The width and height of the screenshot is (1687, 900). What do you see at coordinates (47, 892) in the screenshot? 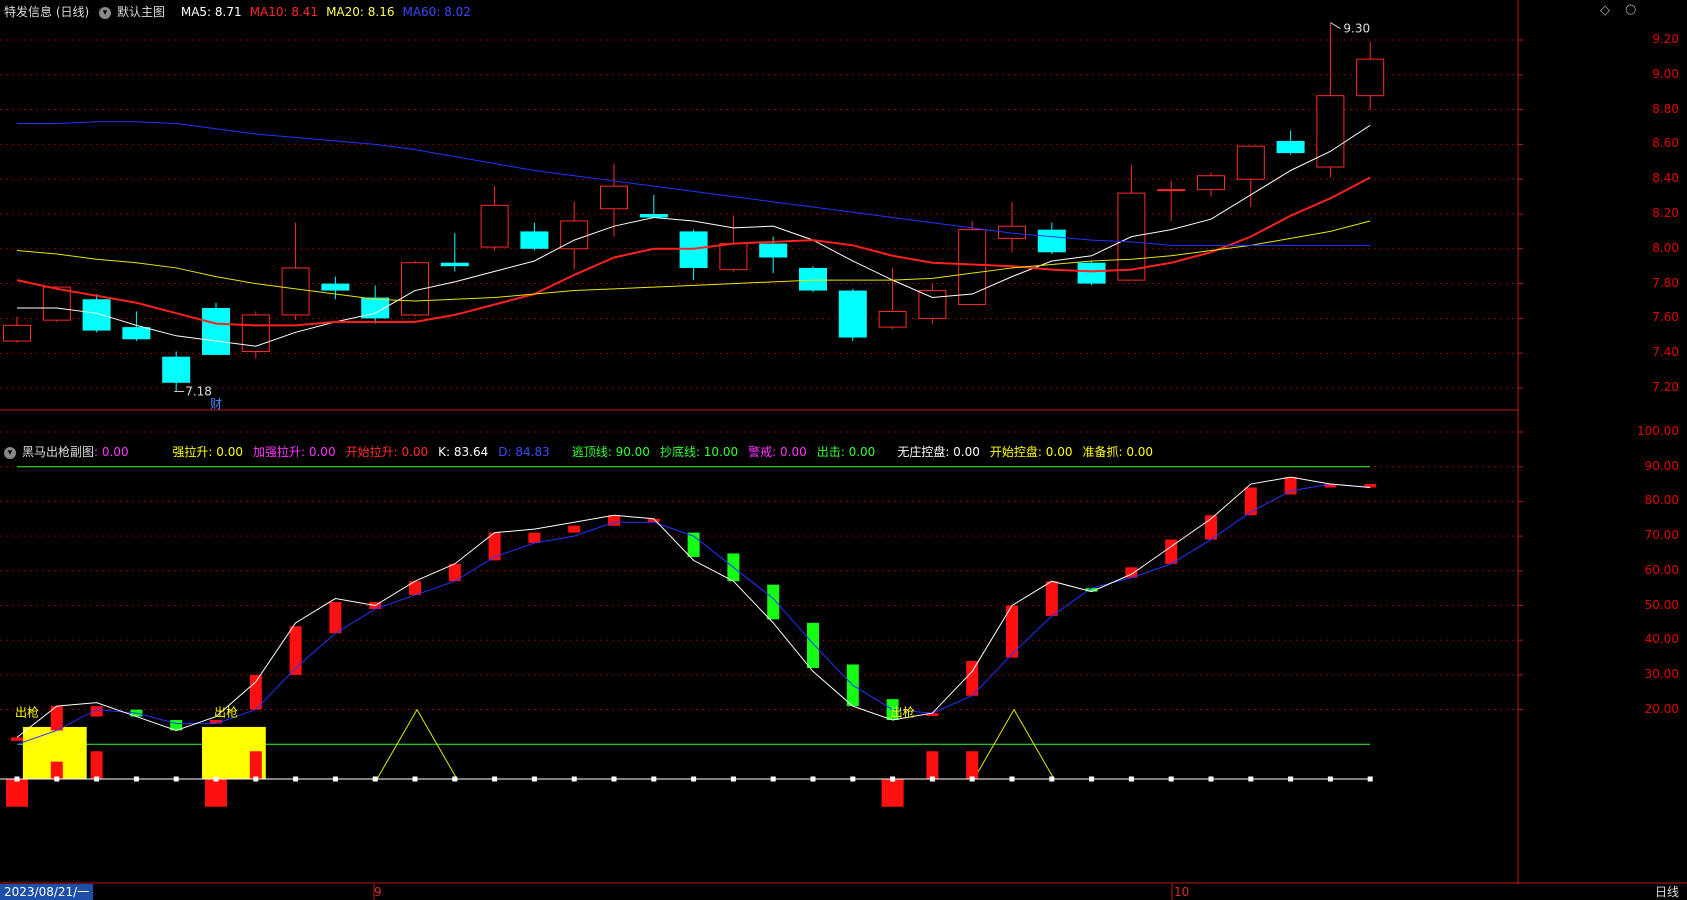
I see `date-readout: 2023/08/21/一` at bounding box center [47, 892].